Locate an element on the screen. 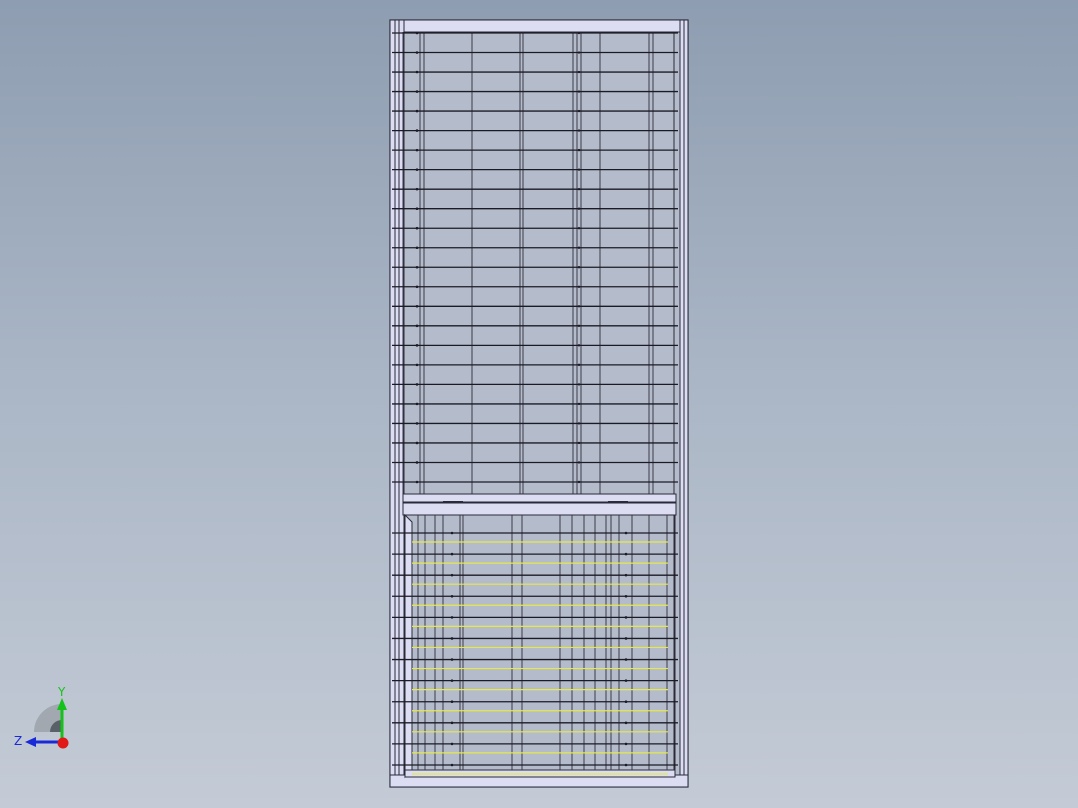 This screenshot has width=1078, height=808. x-axis-dot-icon is located at coordinates (63, 743).